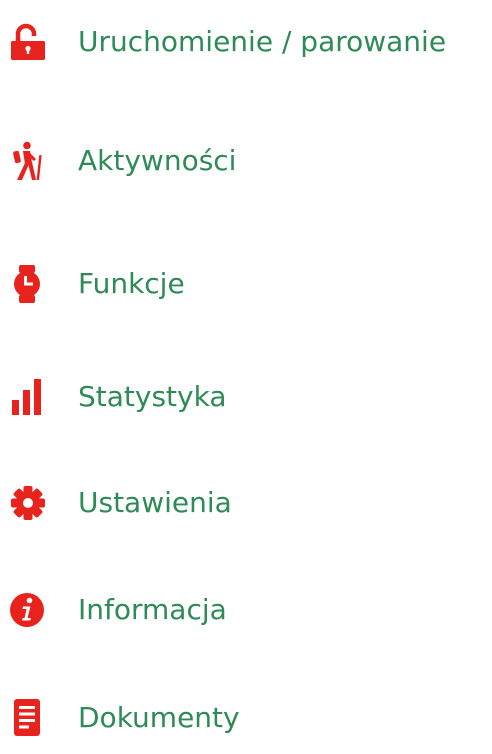 Image resolution: width=492 pixels, height=754 pixels. What do you see at coordinates (246, 161) in the screenshot?
I see `menu-item-activities: Aktywności` at bounding box center [246, 161].